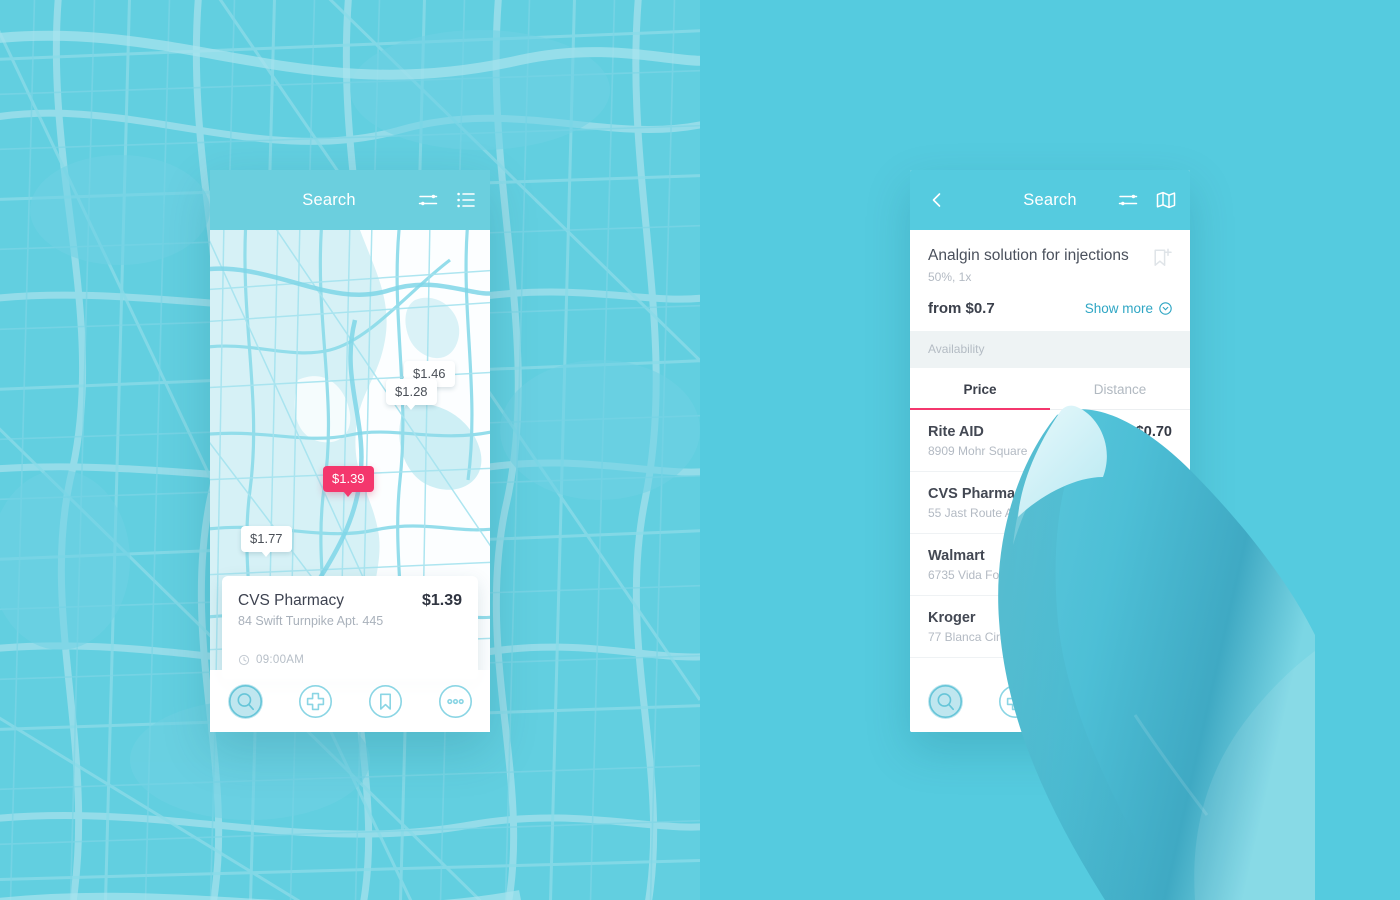 This screenshot has width=1400, height=900. Describe the element at coordinates (961, 309) in the screenshot. I see `product-from-price: from $0.7` at that location.